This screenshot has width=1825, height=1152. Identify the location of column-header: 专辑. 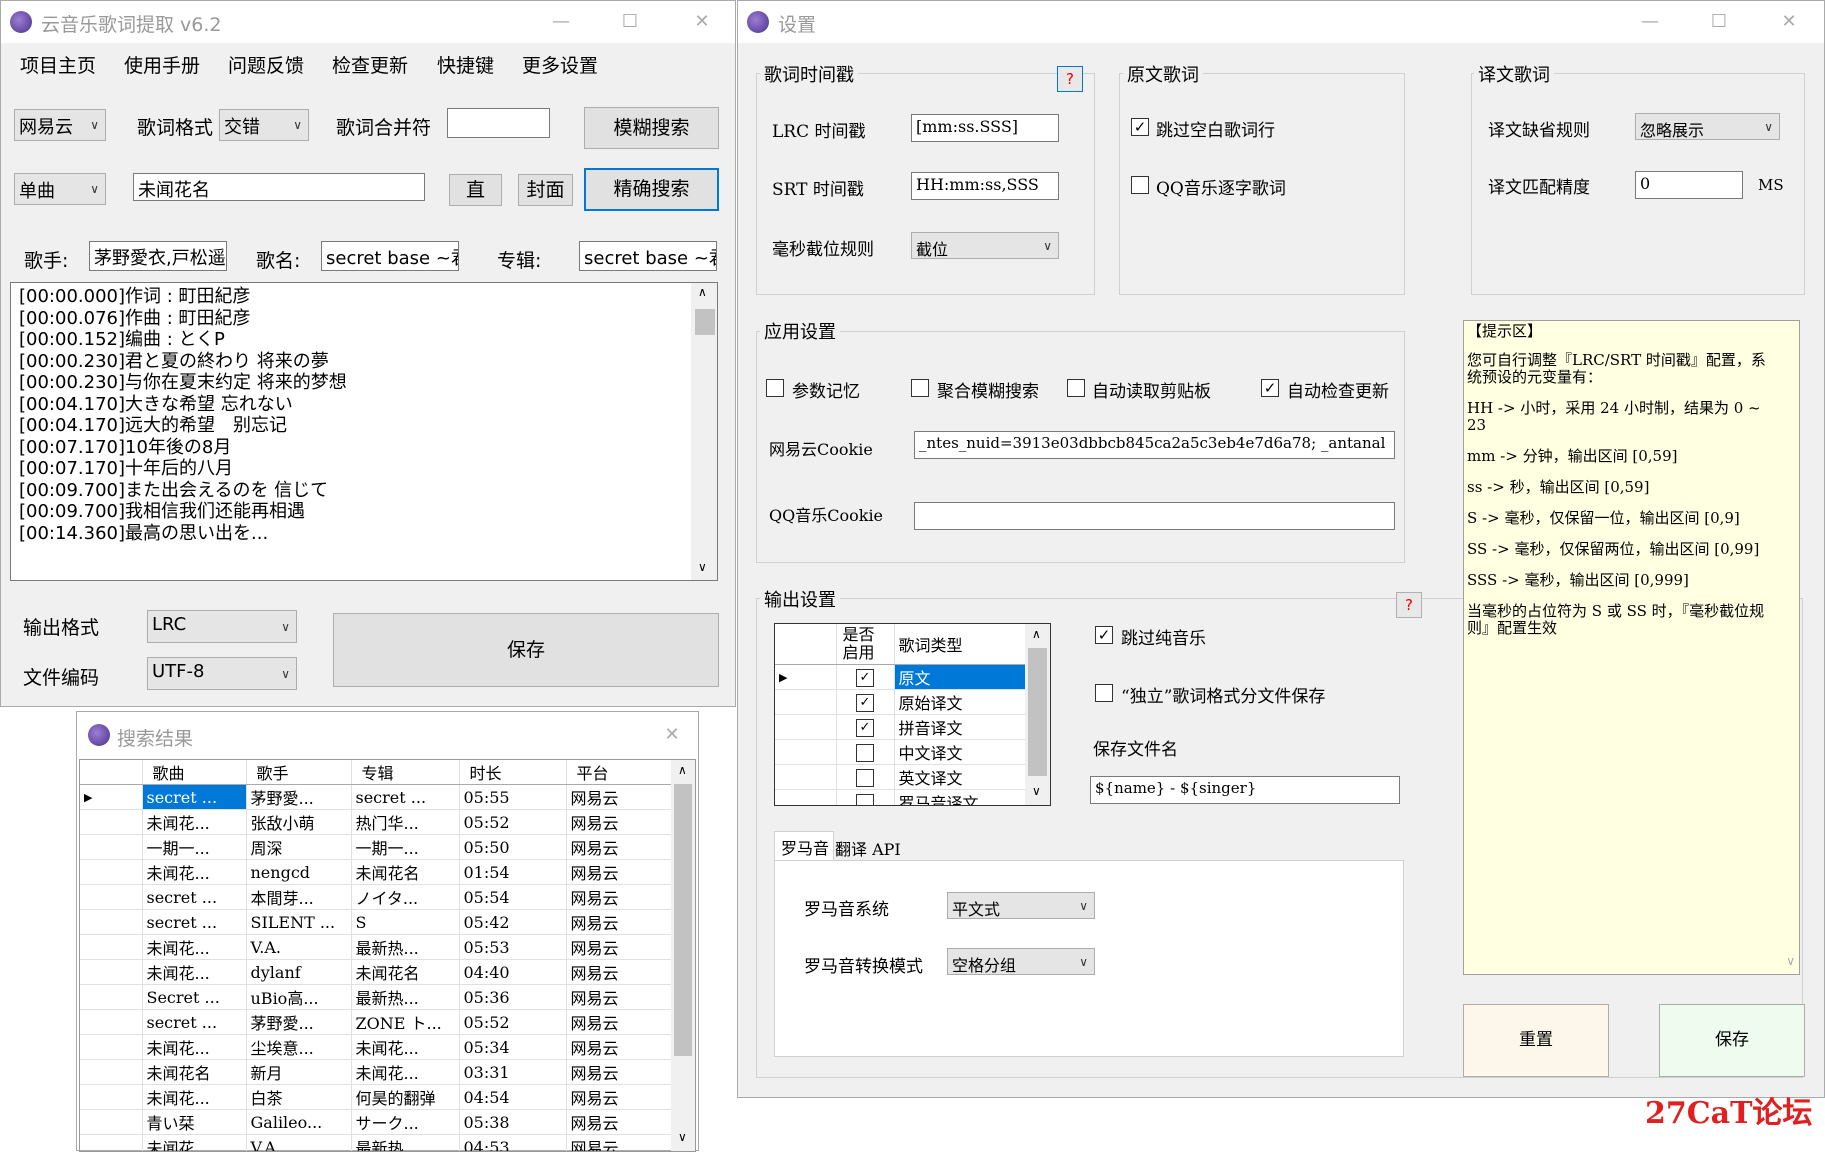
(405, 772).